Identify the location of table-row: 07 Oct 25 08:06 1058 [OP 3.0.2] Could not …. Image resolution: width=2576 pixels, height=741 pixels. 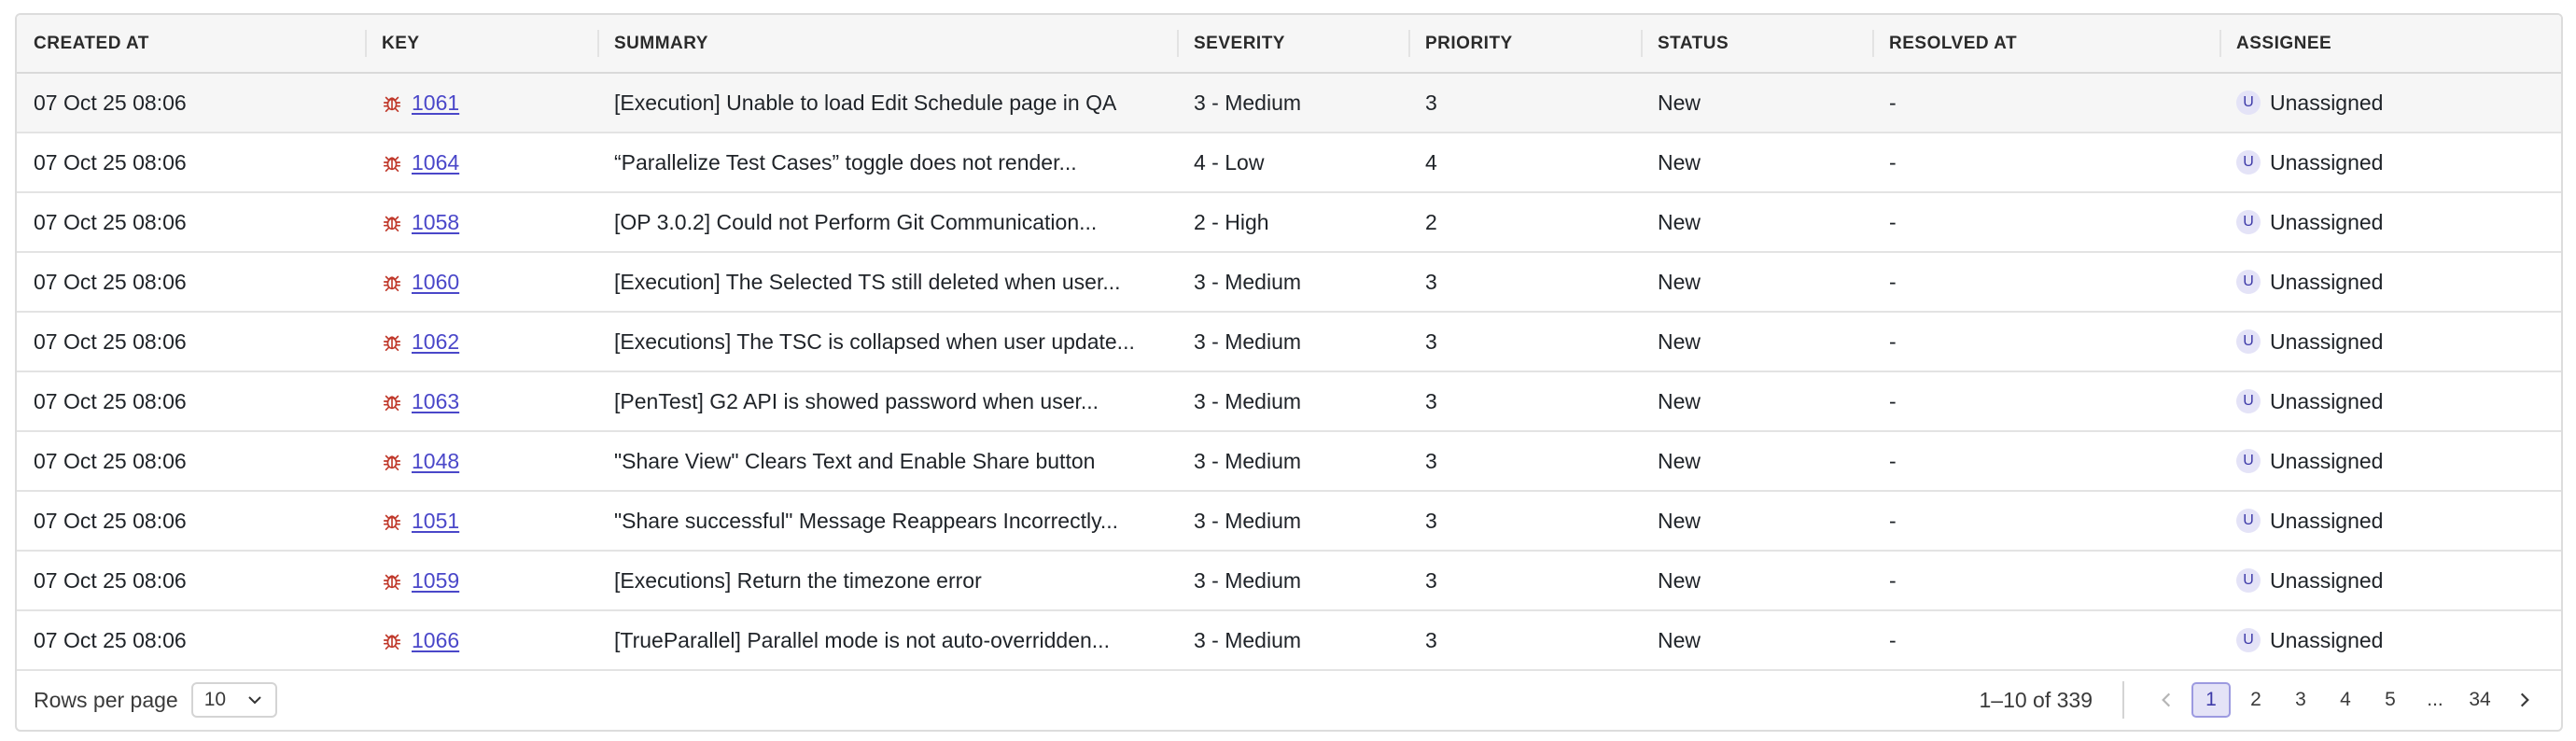
(1289, 222).